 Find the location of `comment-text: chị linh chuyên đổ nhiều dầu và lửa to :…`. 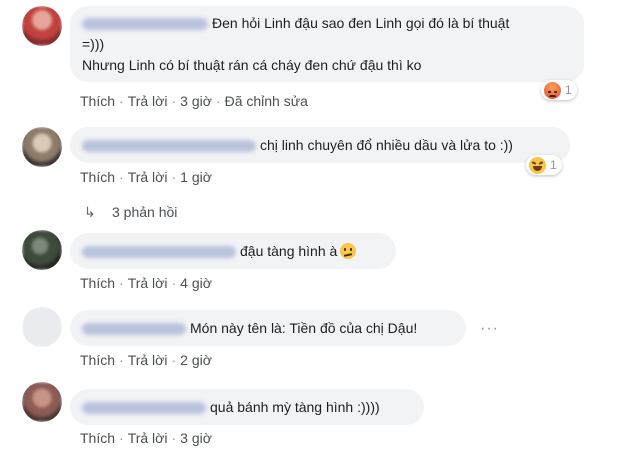

comment-text: chị linh chuyên đổ nhiều dầu và lửa to :… is located at coordinates (386, 145).